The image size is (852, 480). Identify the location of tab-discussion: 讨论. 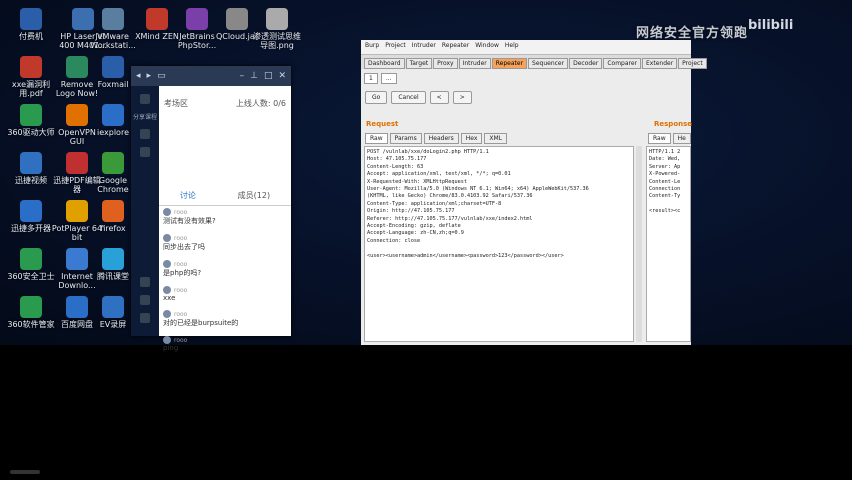
(188, 195).